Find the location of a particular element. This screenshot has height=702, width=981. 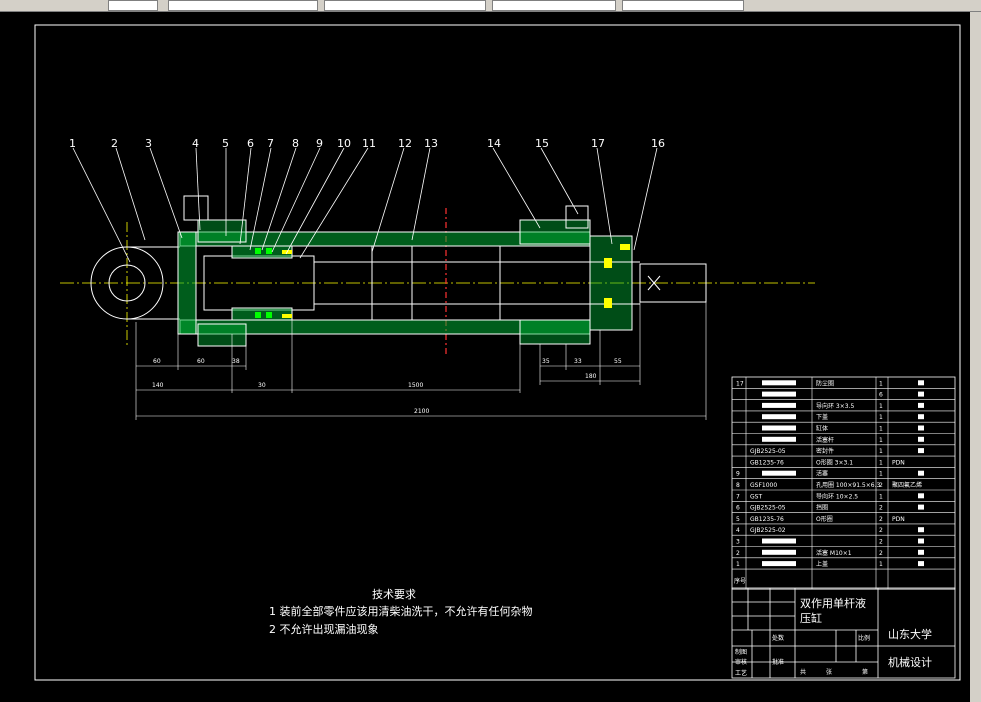

dim-55: 55 is located at coordinates (618, 361).